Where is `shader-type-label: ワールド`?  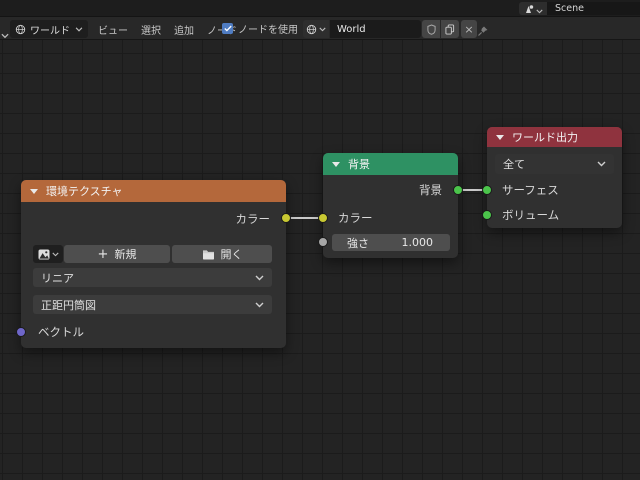 shader-type-label: ワールド is located at coordinates (50, 31).